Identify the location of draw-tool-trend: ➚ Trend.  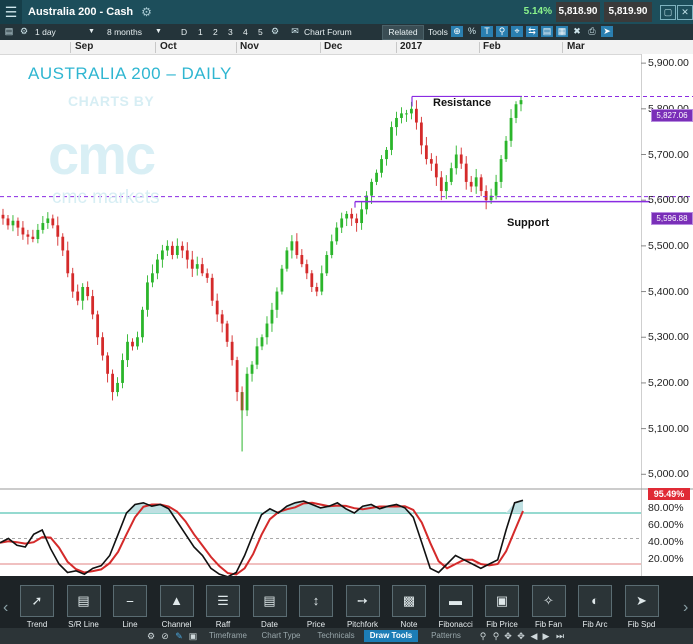
(37, 607).